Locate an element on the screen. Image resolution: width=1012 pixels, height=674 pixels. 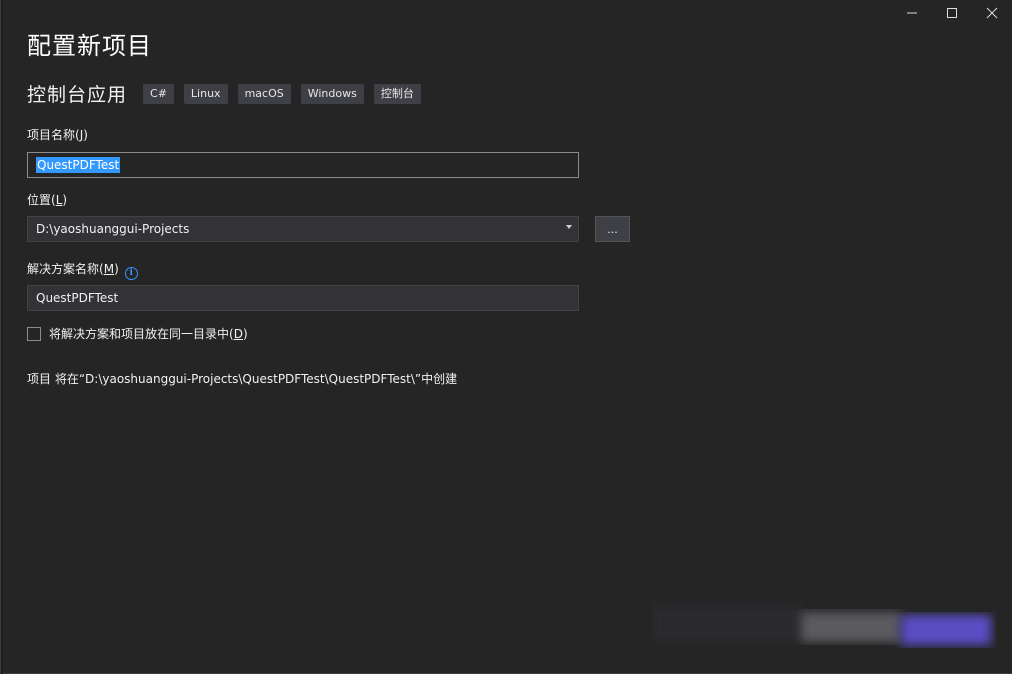
same-directory-option: 将解决方案和项目放在同一目录中(D) is located at coordinates (137, 333).